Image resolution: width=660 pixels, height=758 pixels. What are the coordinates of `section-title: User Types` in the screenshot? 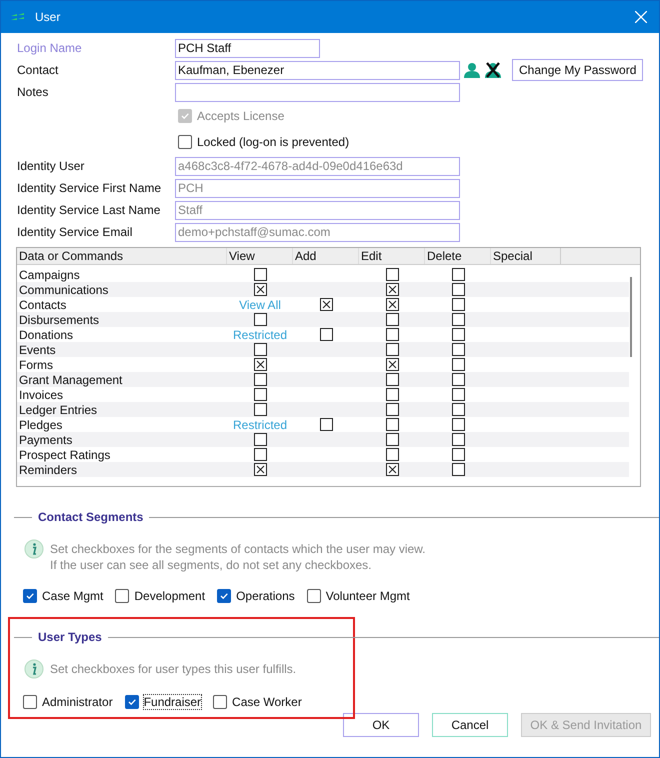 It's located at (70, 637).